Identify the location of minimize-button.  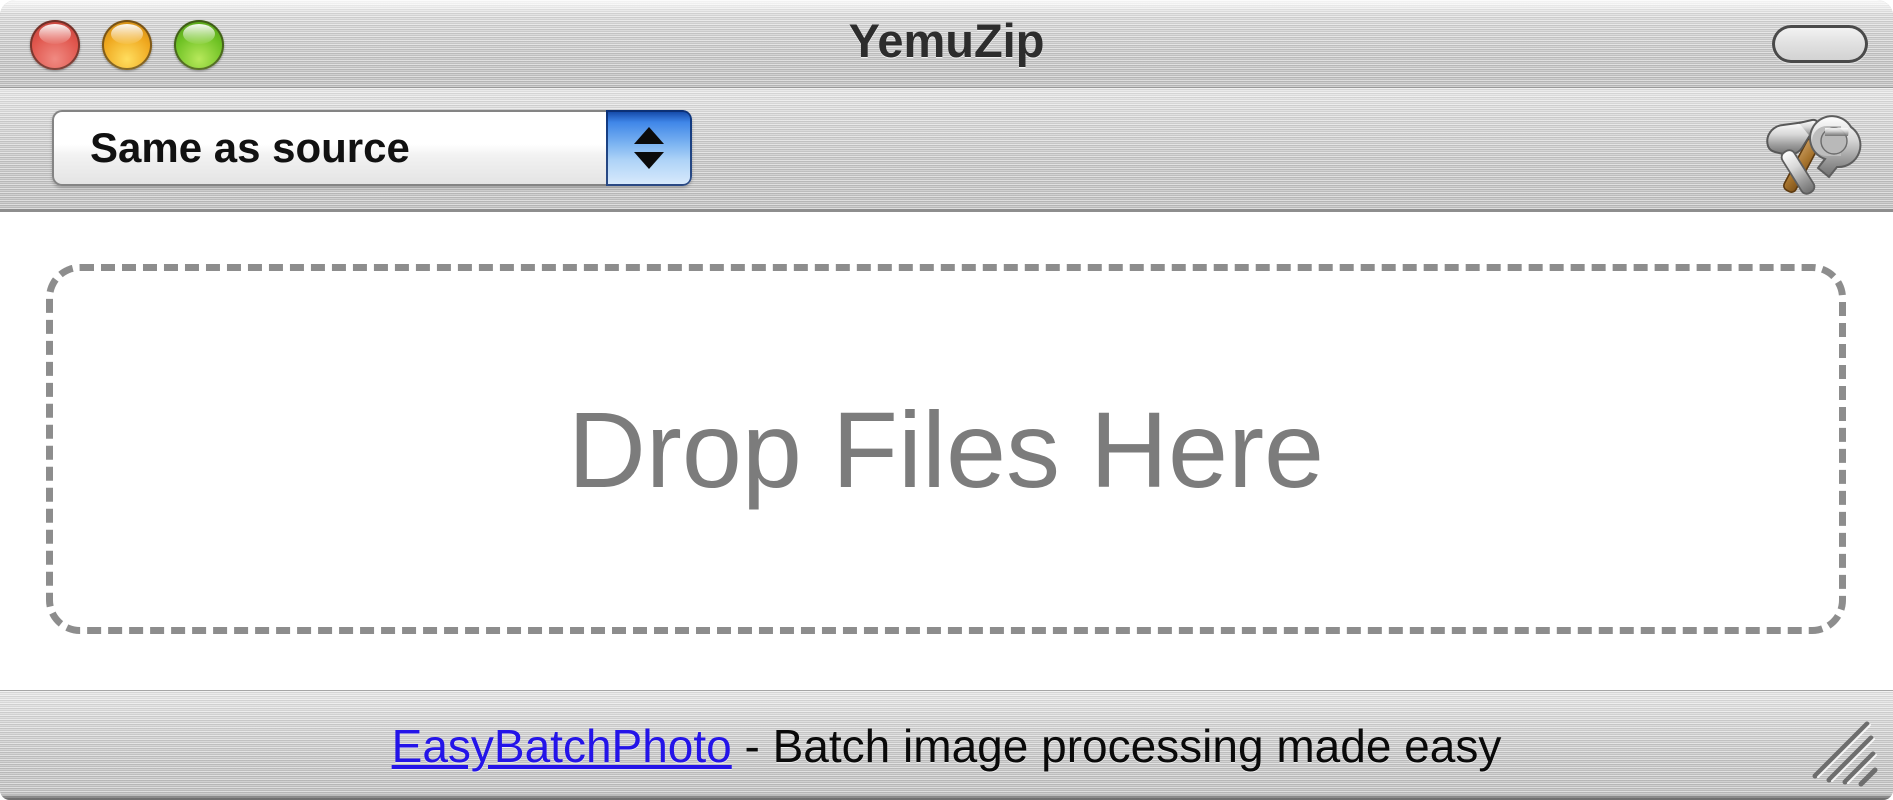
(127, 45).